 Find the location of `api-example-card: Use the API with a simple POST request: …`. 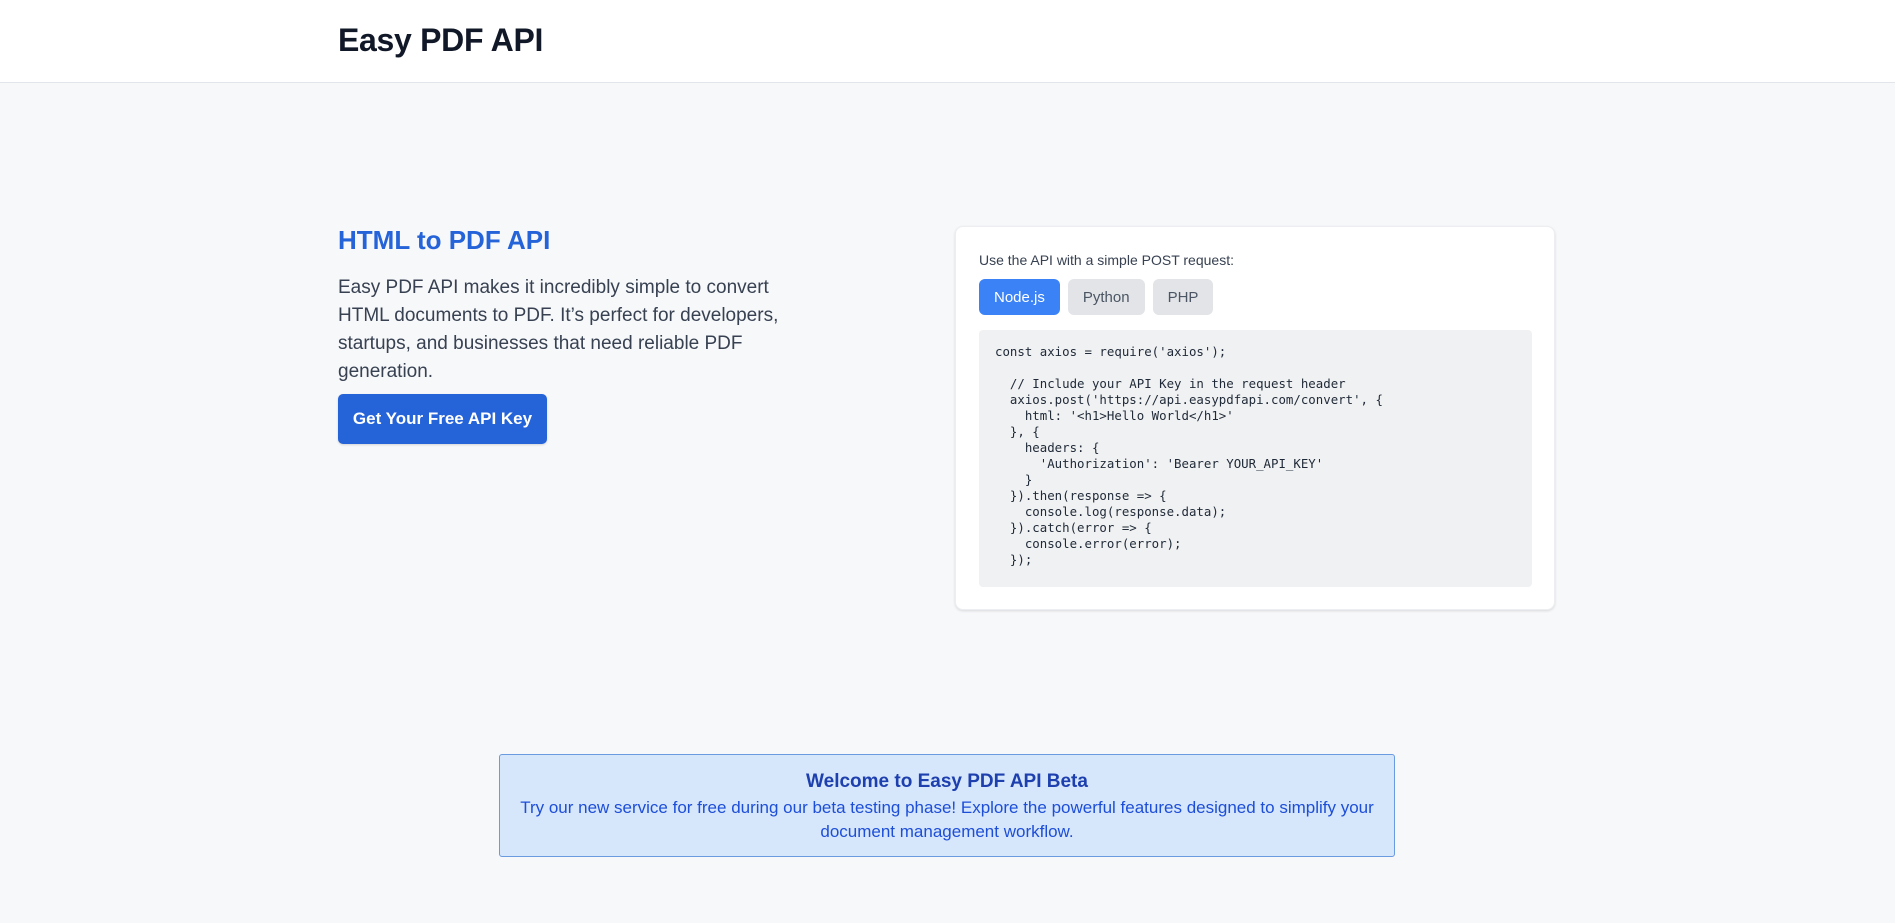

api-example-card: Use the API with a simple POST request: … is located at coordinates (1255, 418).